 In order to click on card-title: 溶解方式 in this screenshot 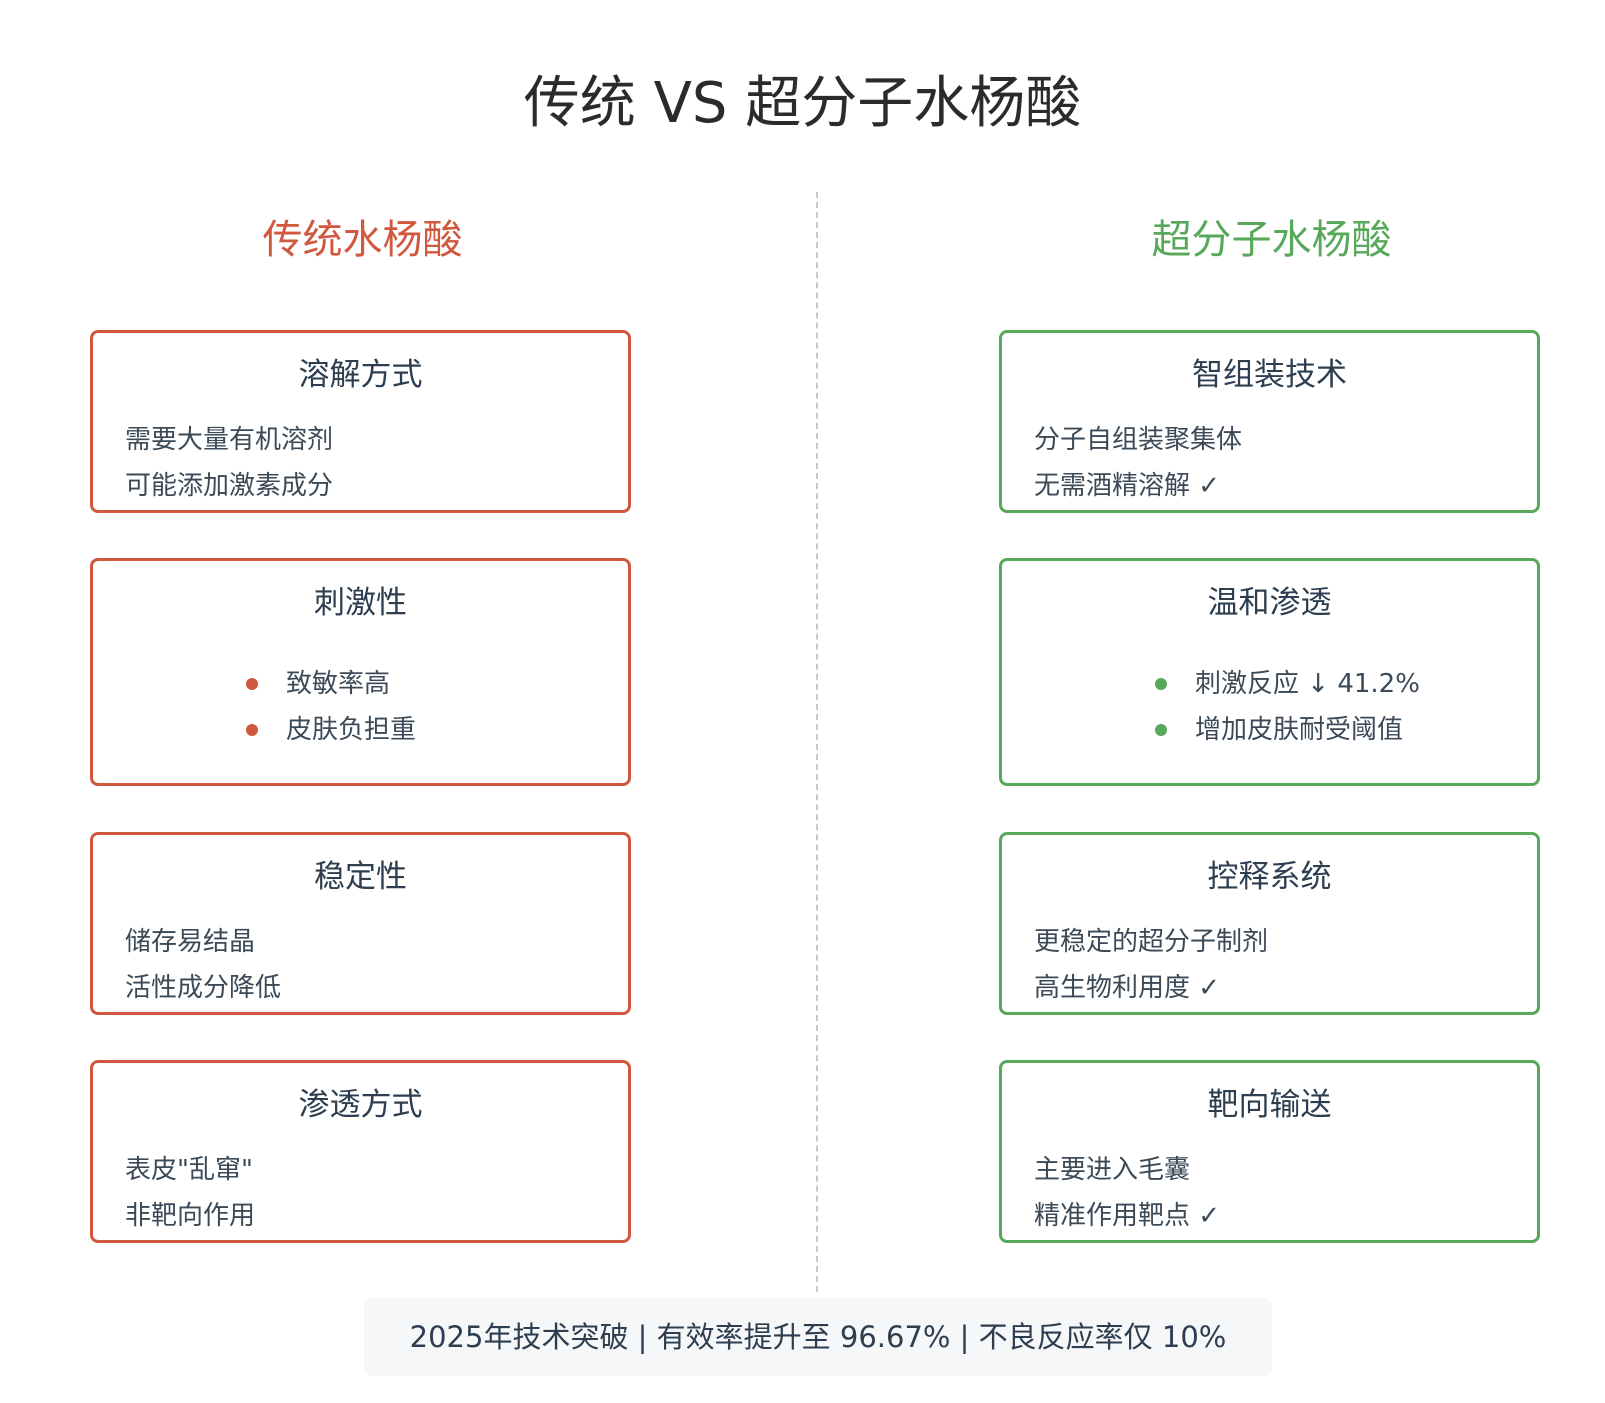, I will do `click(360, 375)`.